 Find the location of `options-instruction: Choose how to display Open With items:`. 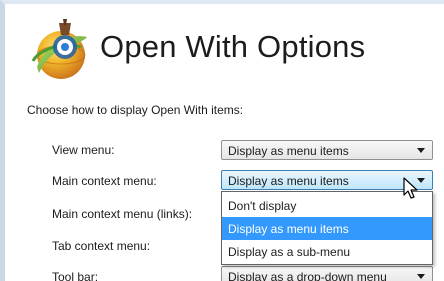

options-instruction: Choose how to display Open With items: is located at coordinates (135, 110).